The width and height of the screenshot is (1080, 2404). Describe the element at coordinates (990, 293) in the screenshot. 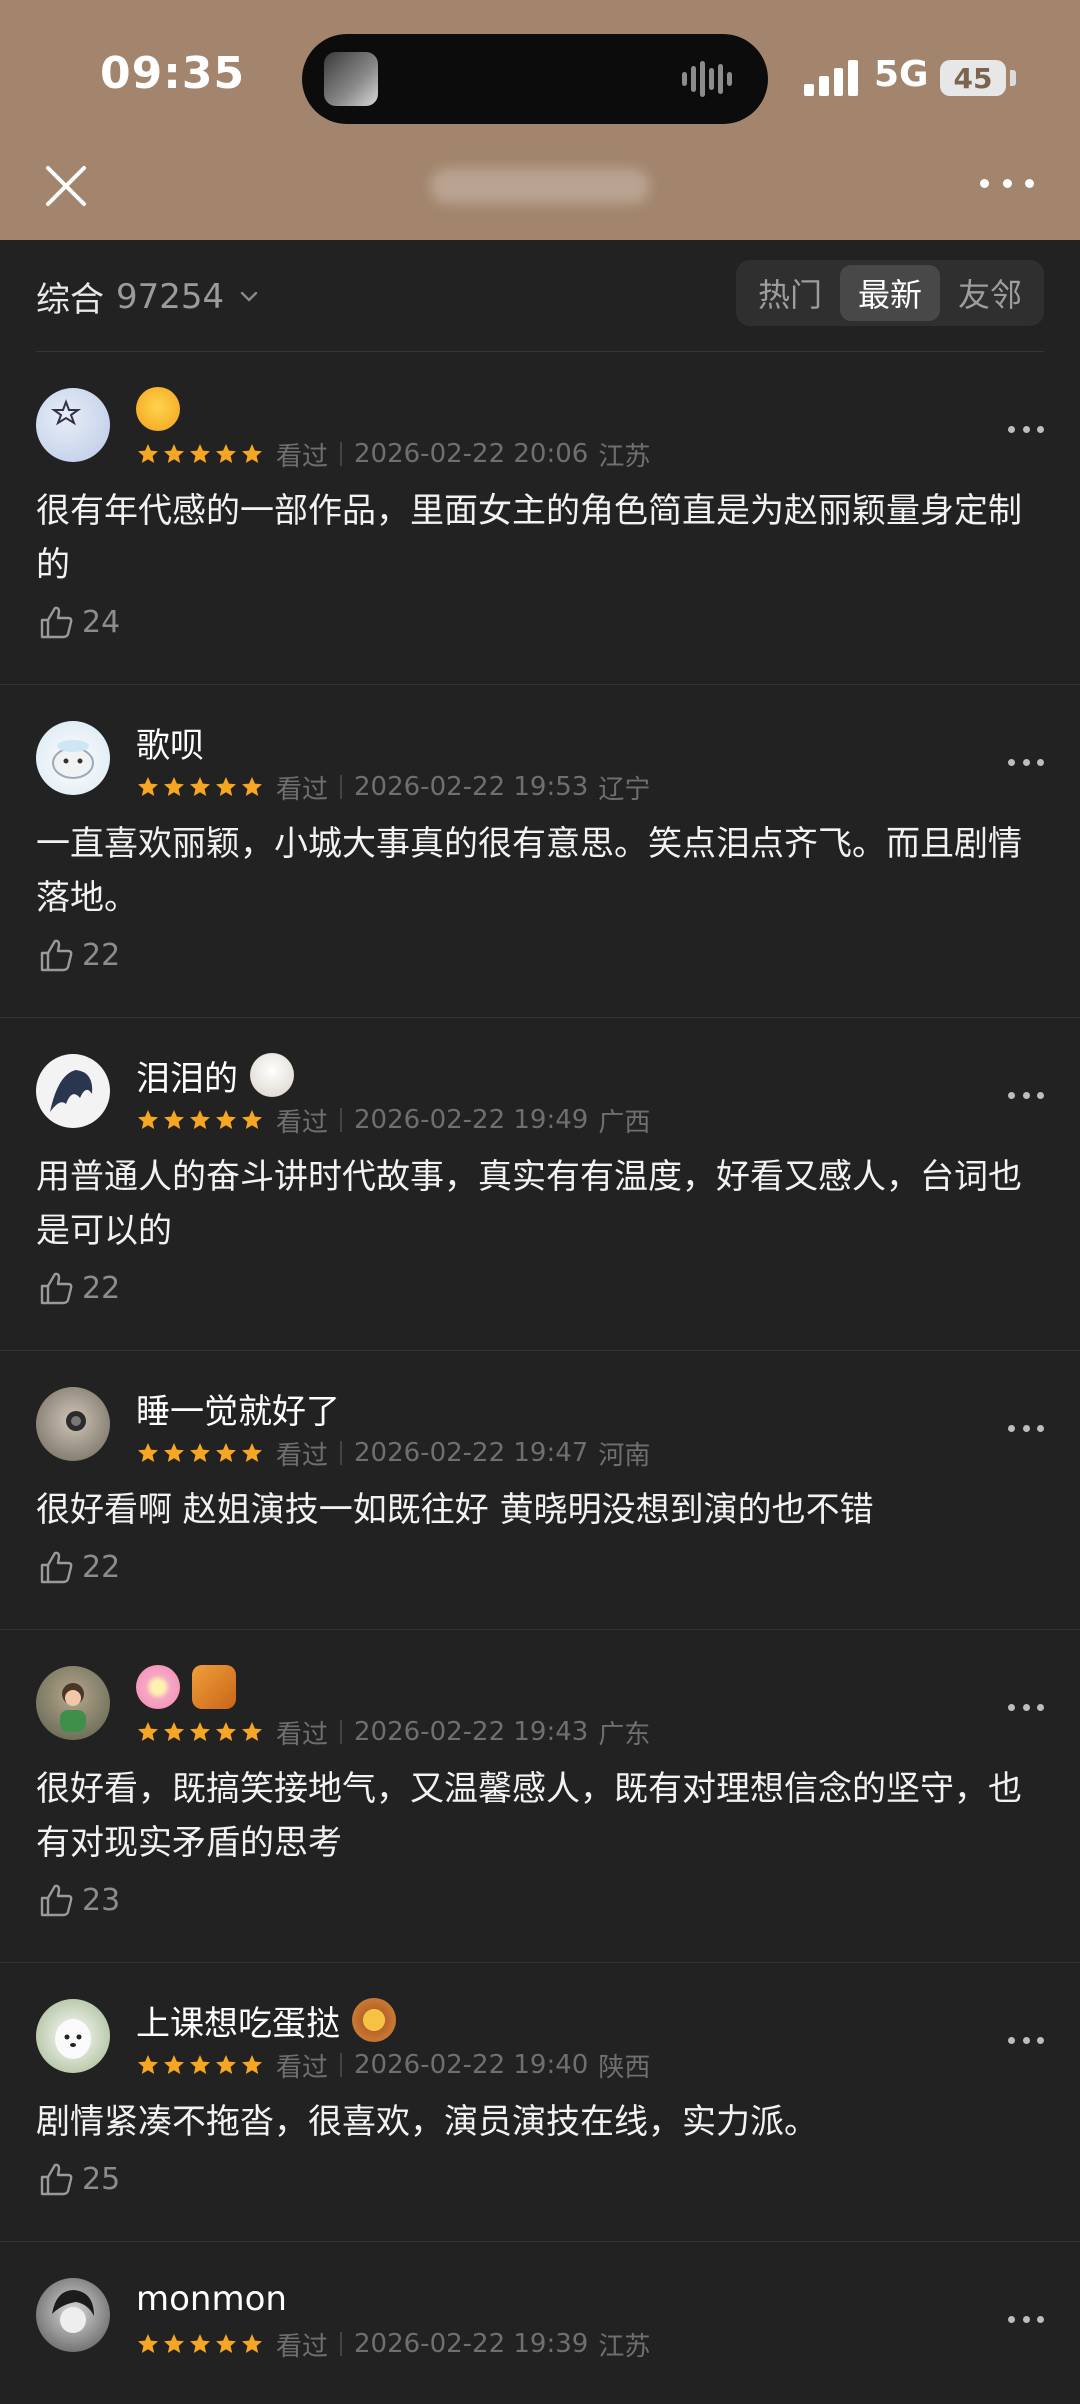

I see `tab-friends: 友邻` at that location.